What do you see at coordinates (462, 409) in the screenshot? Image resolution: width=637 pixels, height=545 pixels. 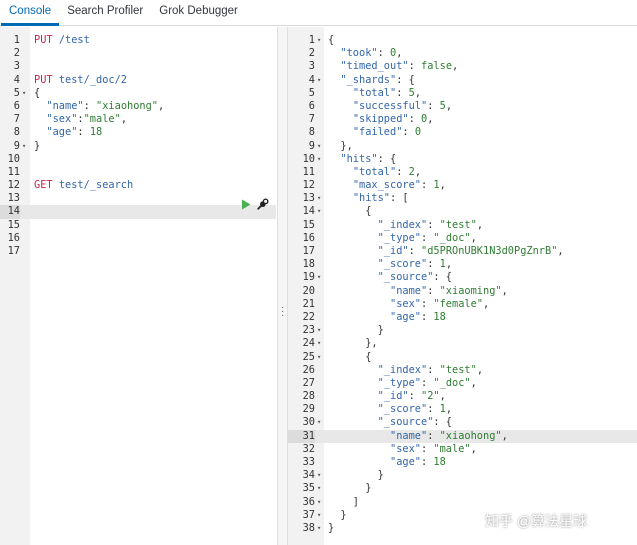 I see `response-line: 29 "_score": 1,` at bounding box center [462, 409].